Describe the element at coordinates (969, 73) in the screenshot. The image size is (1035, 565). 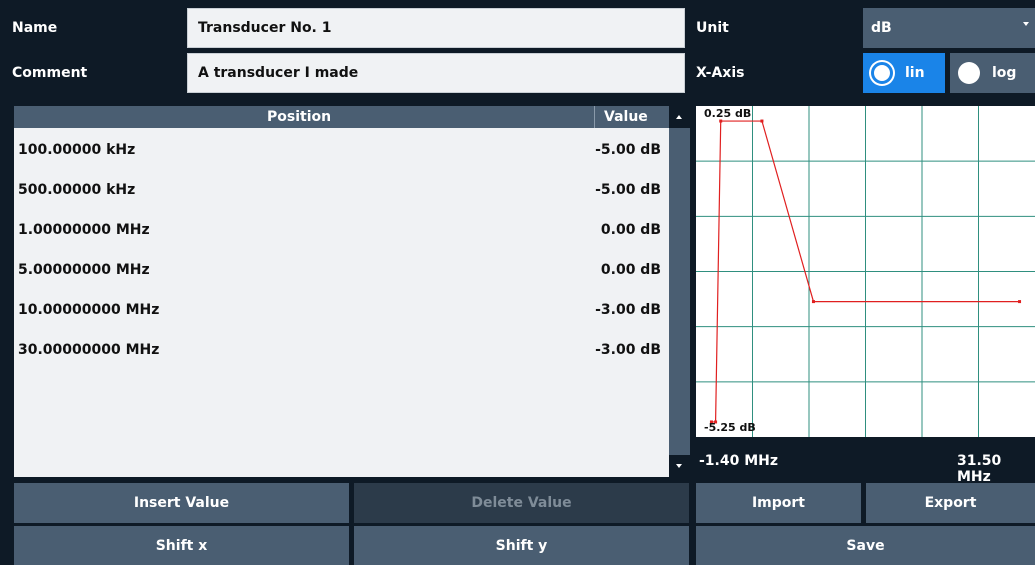
I see `radio-unselected-icon` at that location.